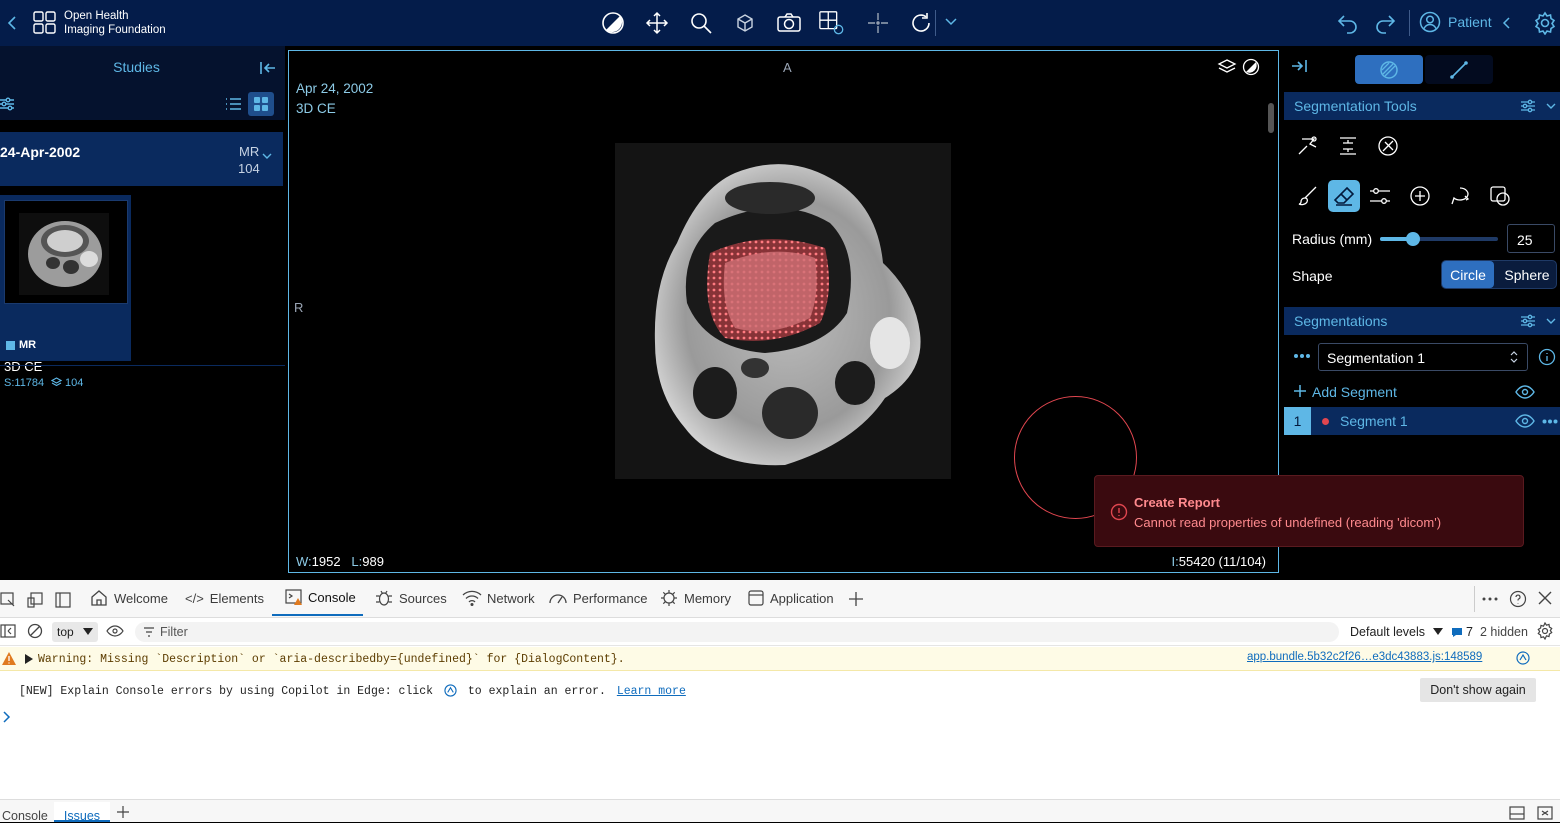  Describe the element at coordinates (1251, 67) in the screenshot. I see `viewport-contrast-icon` at that location.